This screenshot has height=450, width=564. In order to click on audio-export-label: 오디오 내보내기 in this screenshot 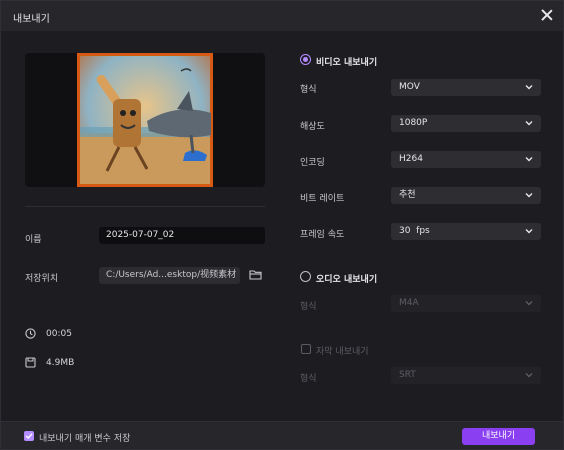, I will do `click(347, 280)`.